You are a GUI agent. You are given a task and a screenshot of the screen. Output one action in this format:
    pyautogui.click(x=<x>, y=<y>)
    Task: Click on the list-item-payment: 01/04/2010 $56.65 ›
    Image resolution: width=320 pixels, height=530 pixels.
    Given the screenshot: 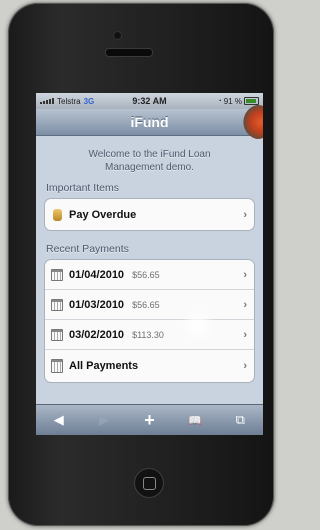 What is the action you would take?
    pyautogui.click(x=149, y=274)
    